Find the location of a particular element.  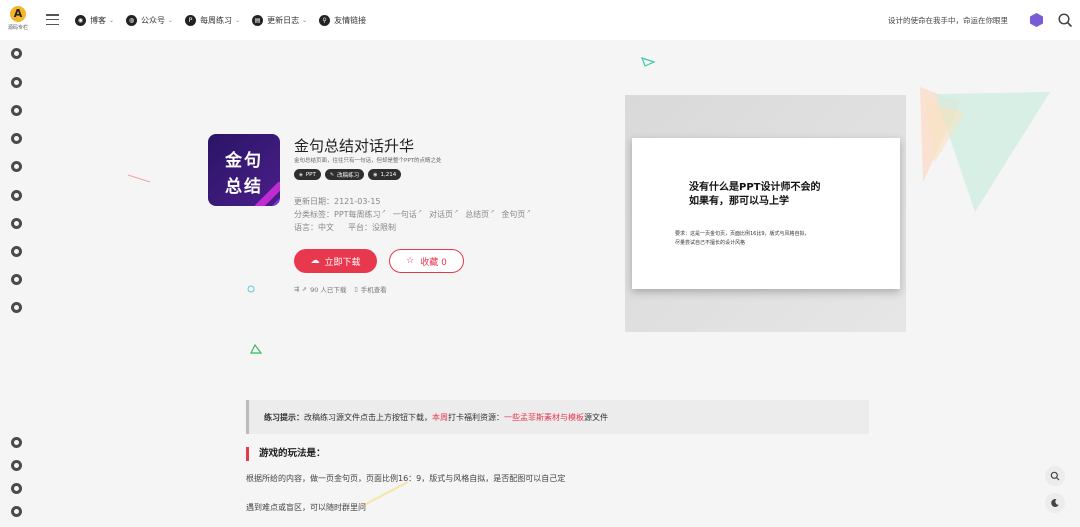

product-stats: ⇶ ⇗ 90 人已下载 ▯ 手机查看 is located at coordinates (344, 289).